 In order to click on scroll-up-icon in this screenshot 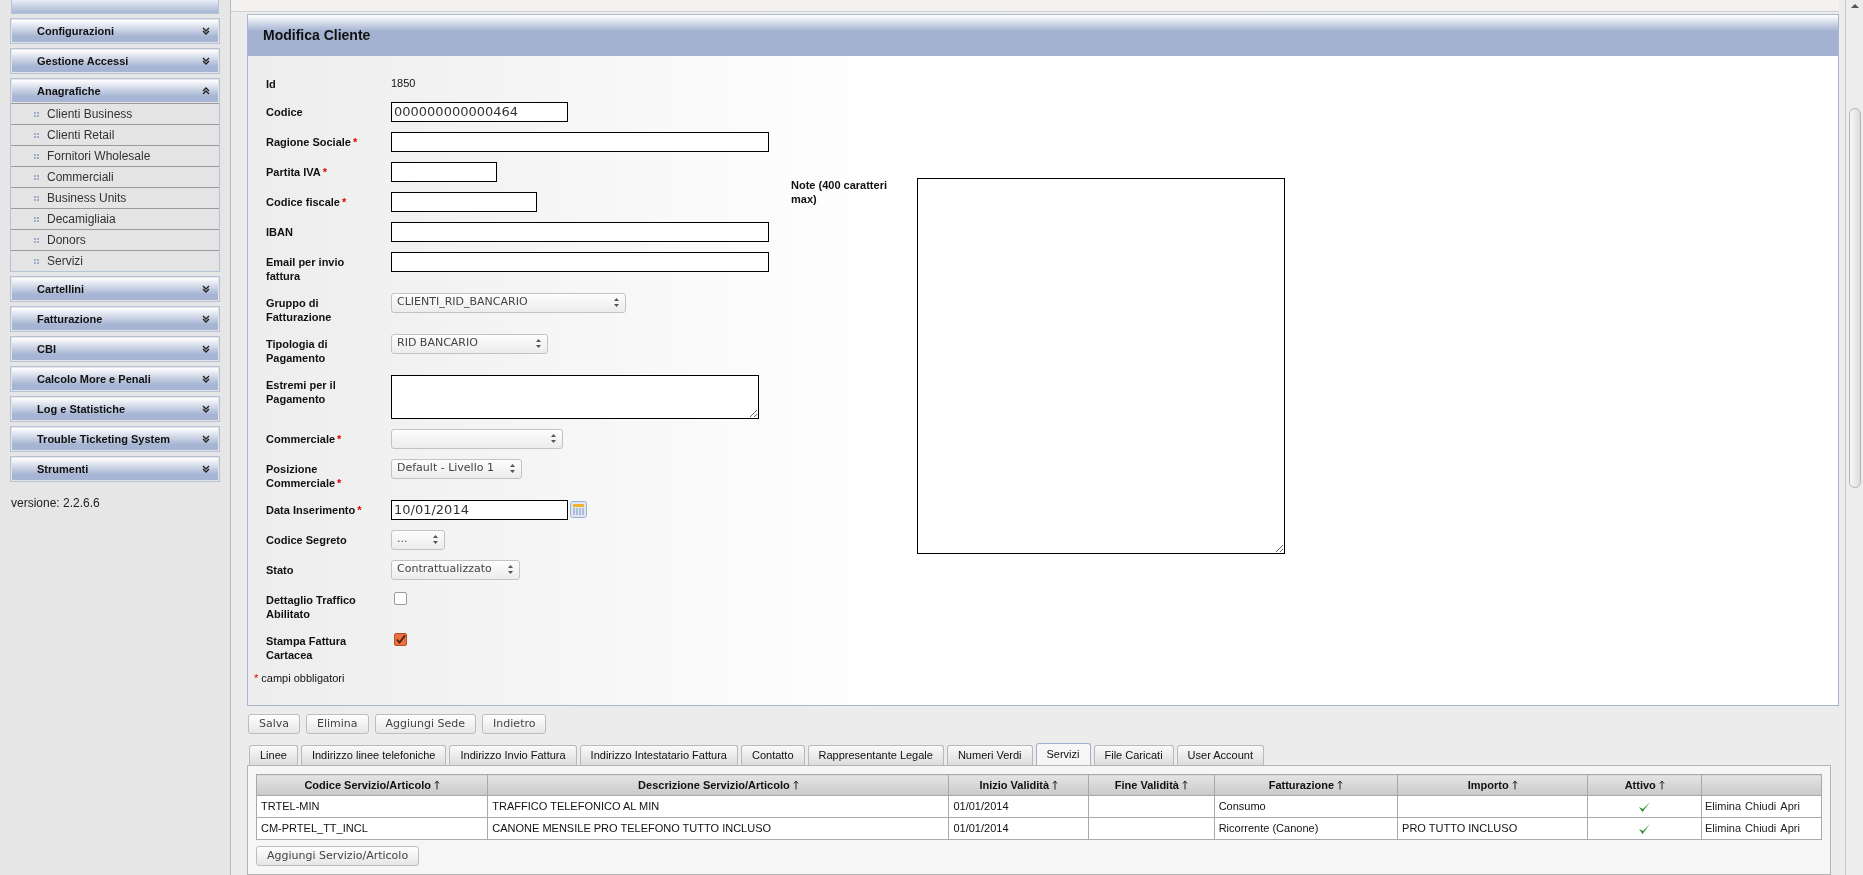, I will do `click(1854, 6)`.